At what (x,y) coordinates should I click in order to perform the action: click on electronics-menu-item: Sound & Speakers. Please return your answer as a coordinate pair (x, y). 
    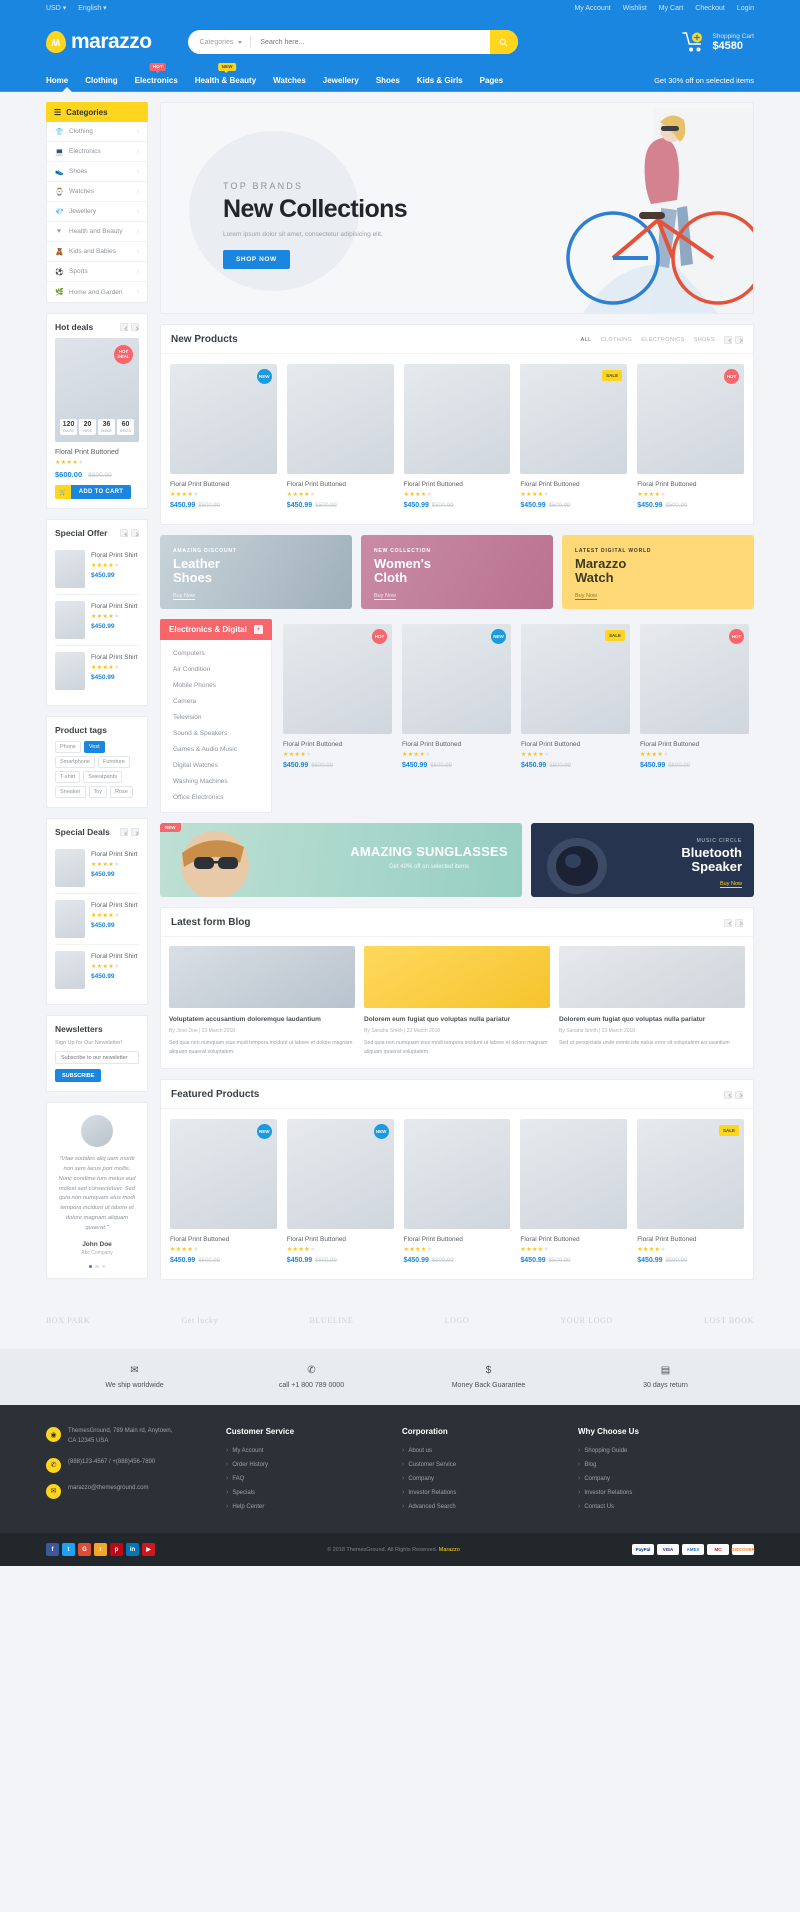
    Looking at the image, I should click on (216, 733).